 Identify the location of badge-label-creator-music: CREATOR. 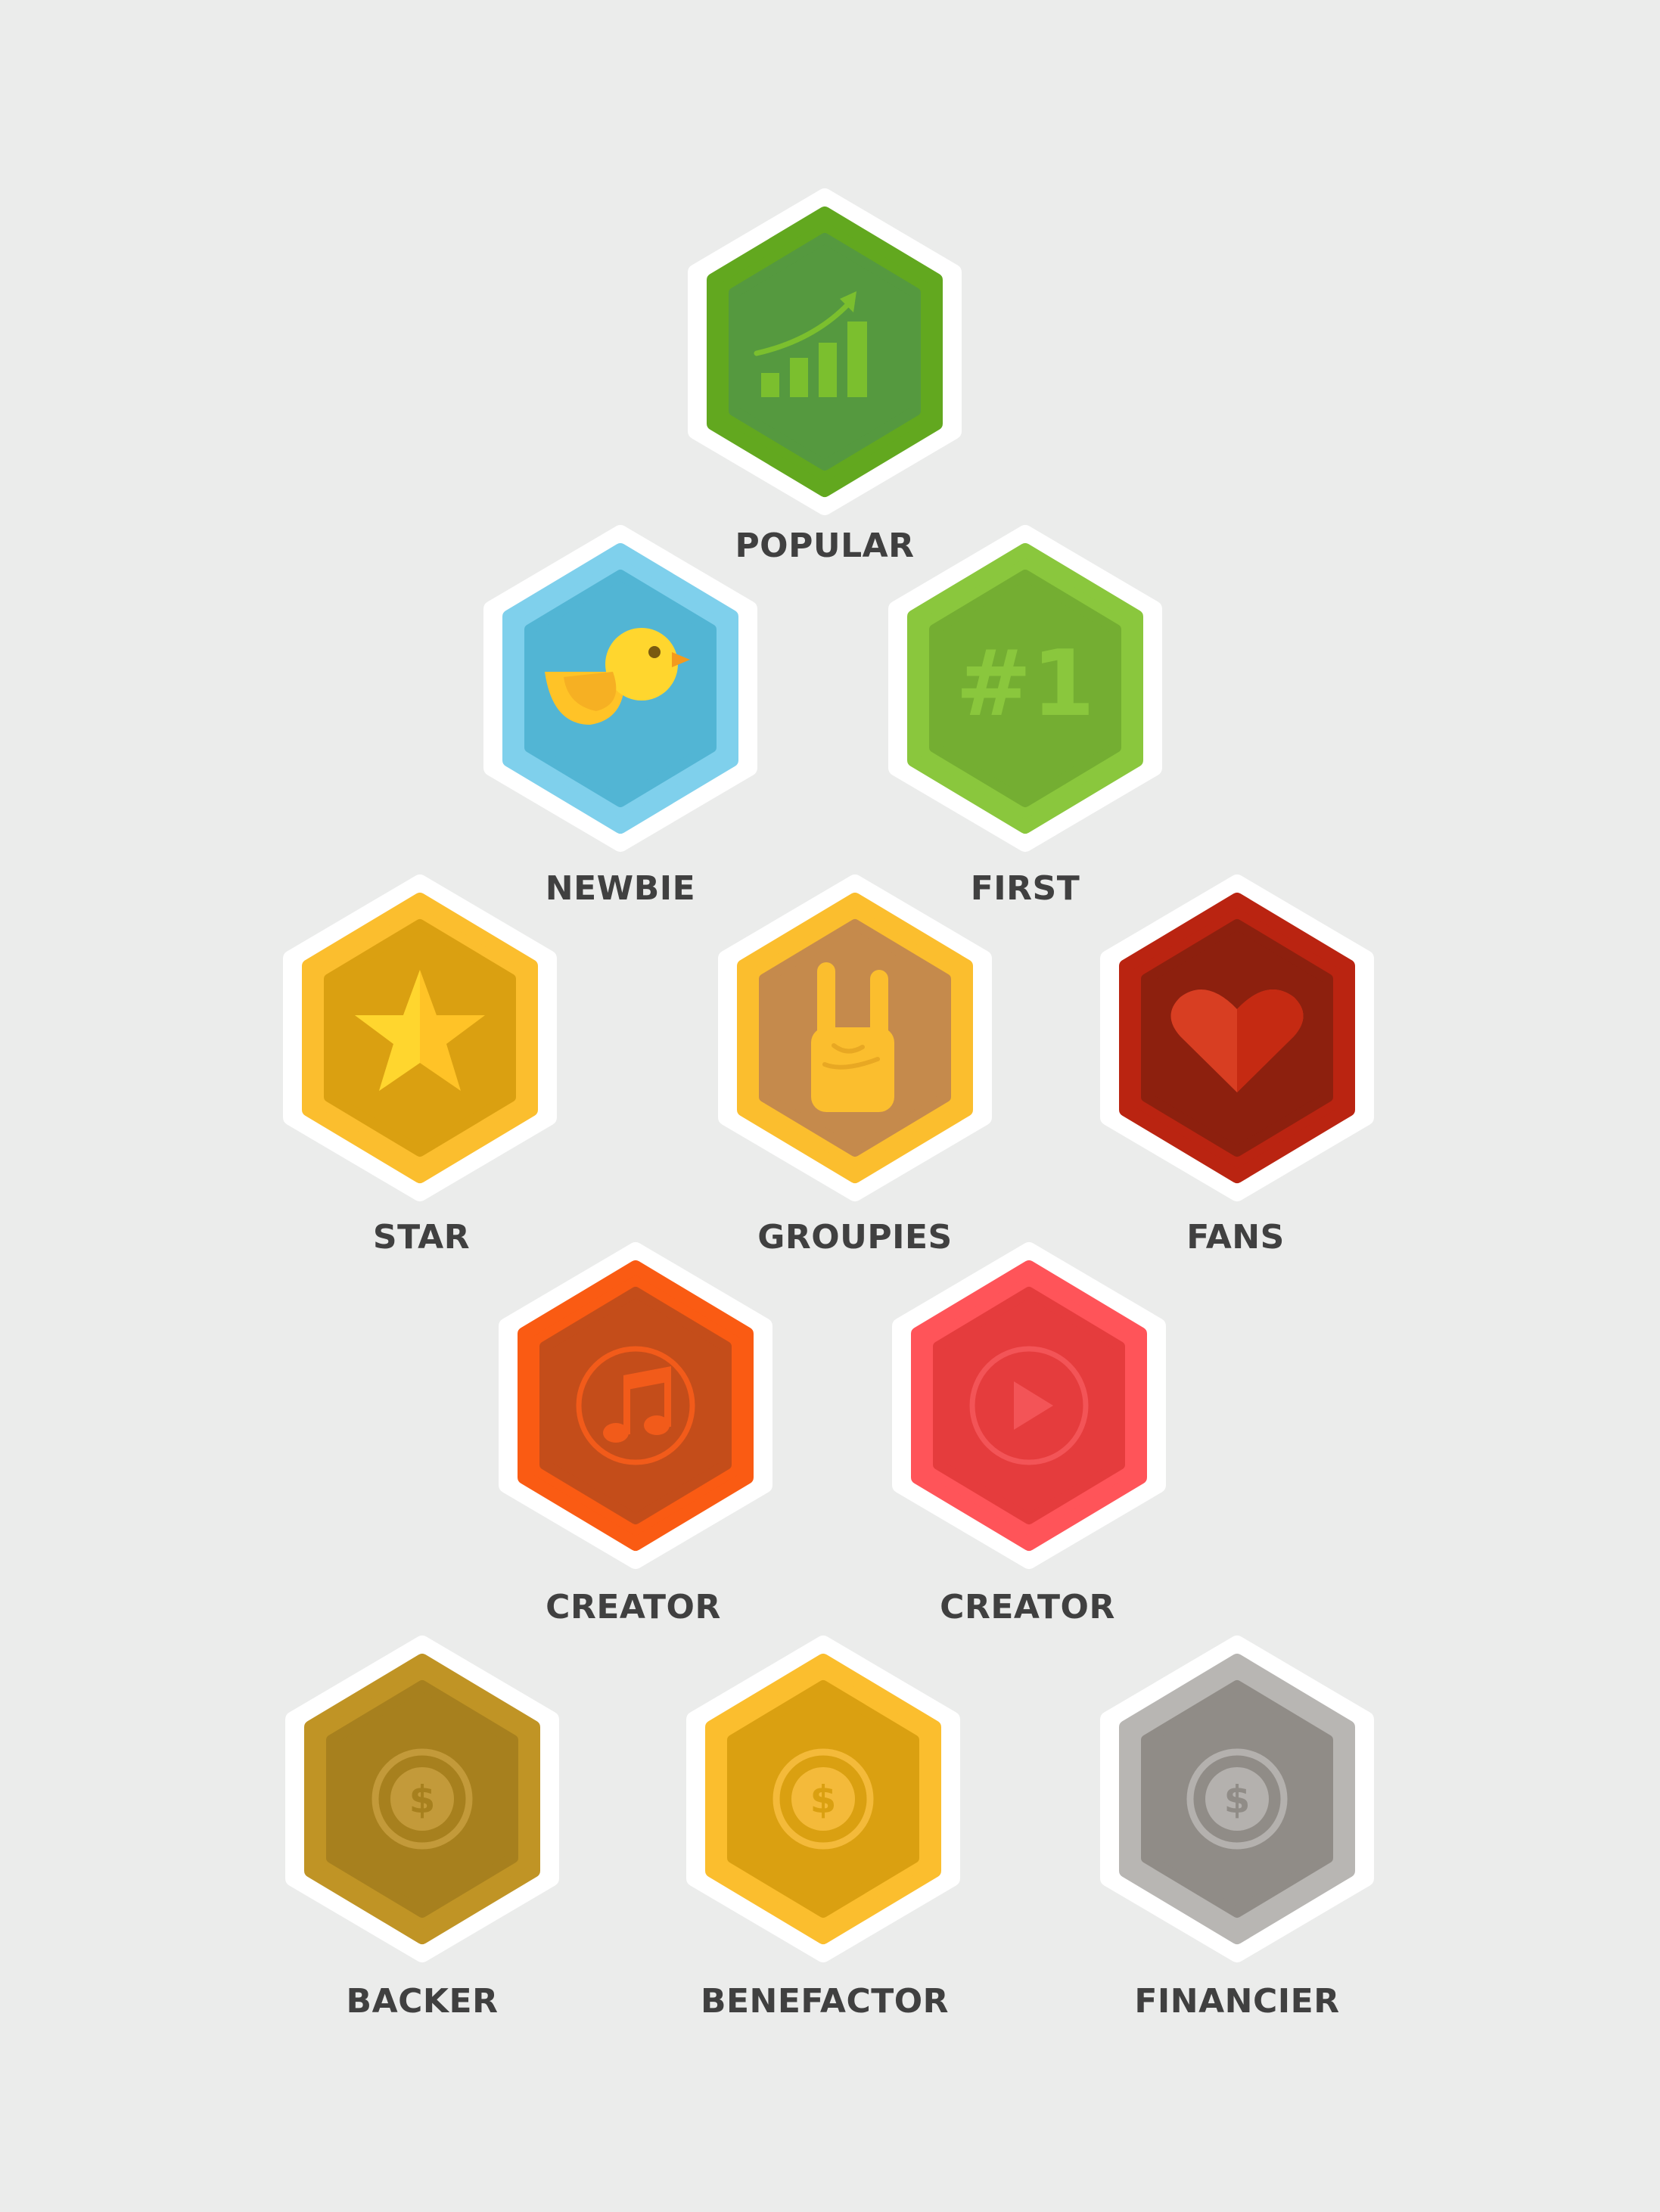
(633, 1607).